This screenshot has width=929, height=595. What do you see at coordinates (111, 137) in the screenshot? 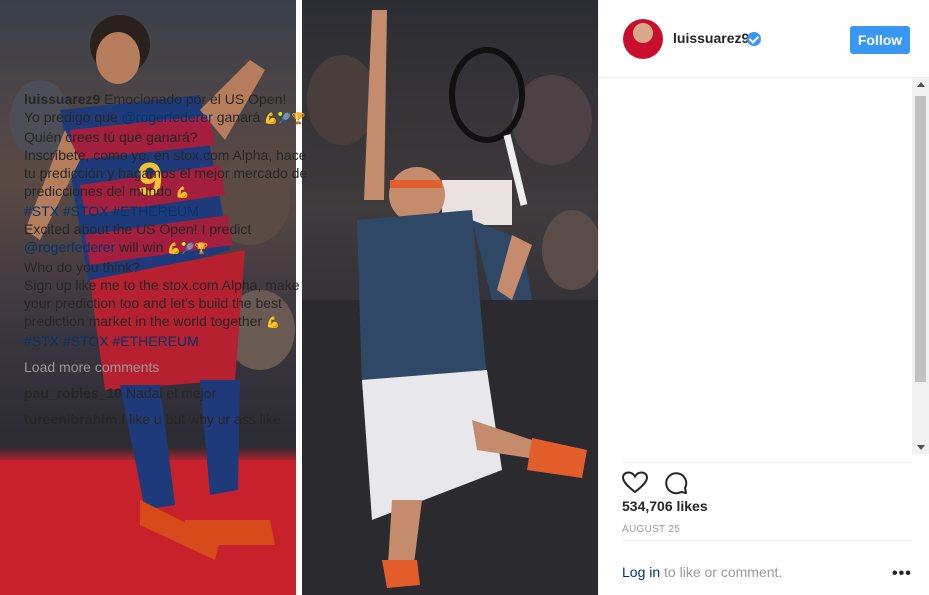
I see `caption-line3: Quién crees tú que ganará?` at bounding box center [111, 137].